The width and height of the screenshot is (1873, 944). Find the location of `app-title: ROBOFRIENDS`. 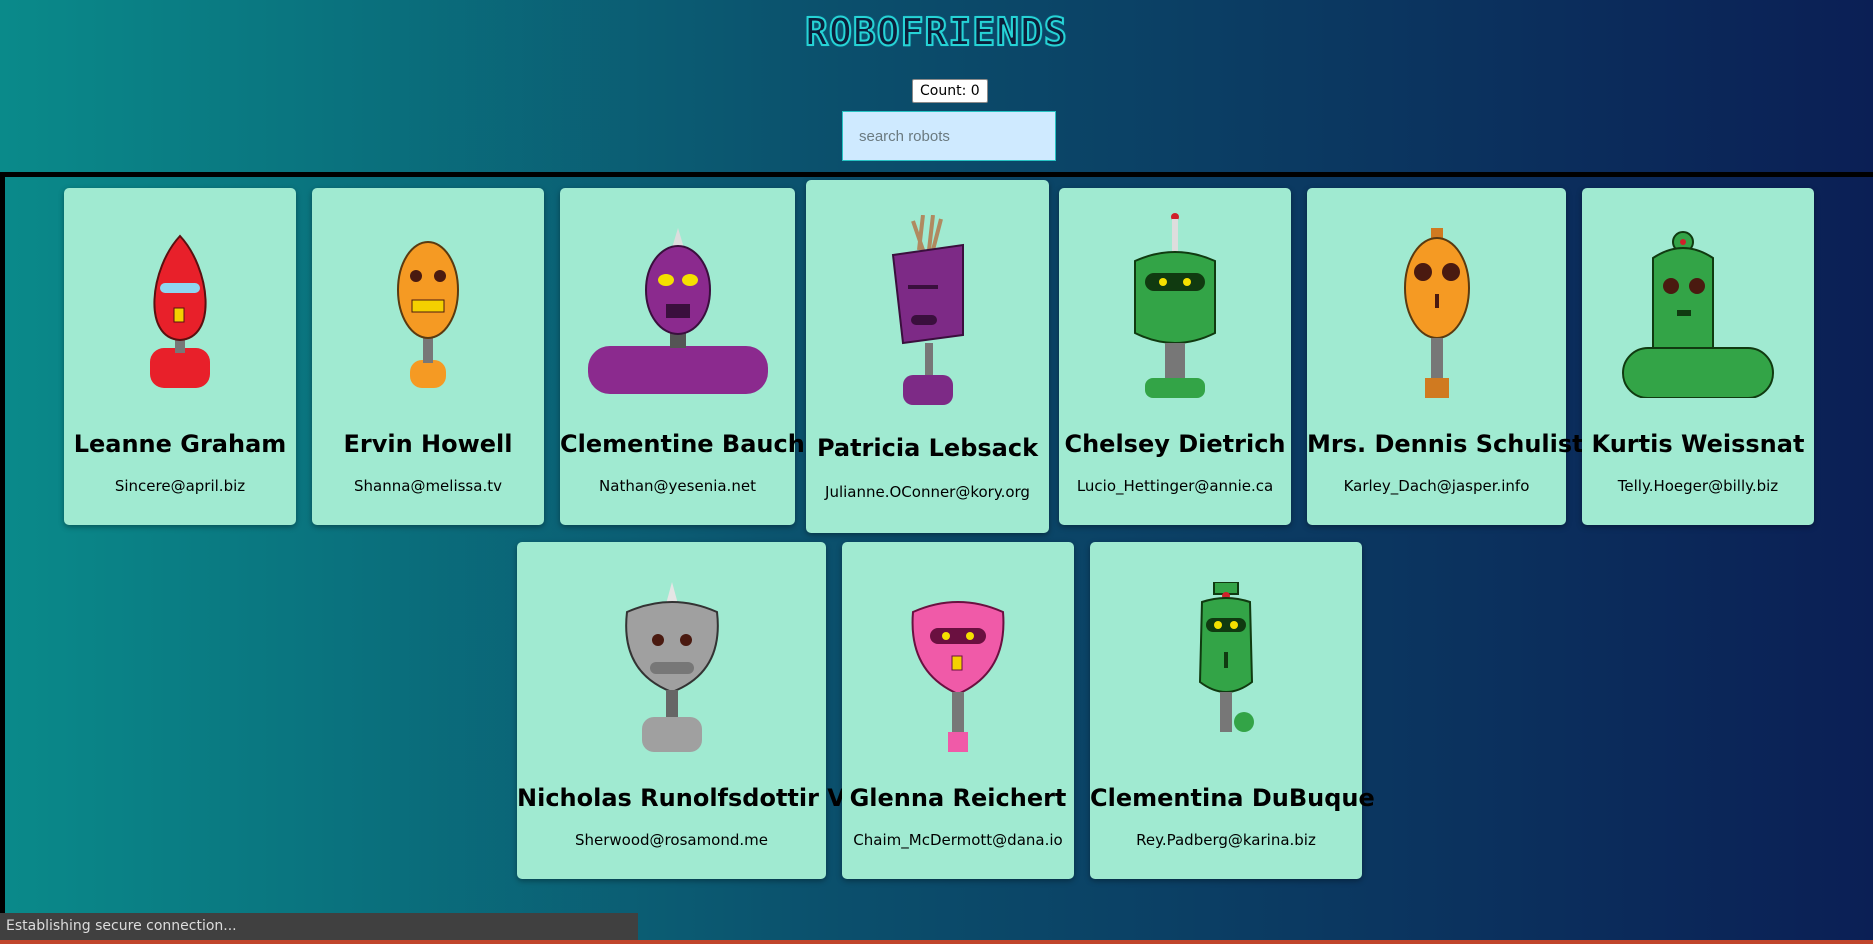

app-title: ROBOFRIENDS is located at coordinates (936, 32).